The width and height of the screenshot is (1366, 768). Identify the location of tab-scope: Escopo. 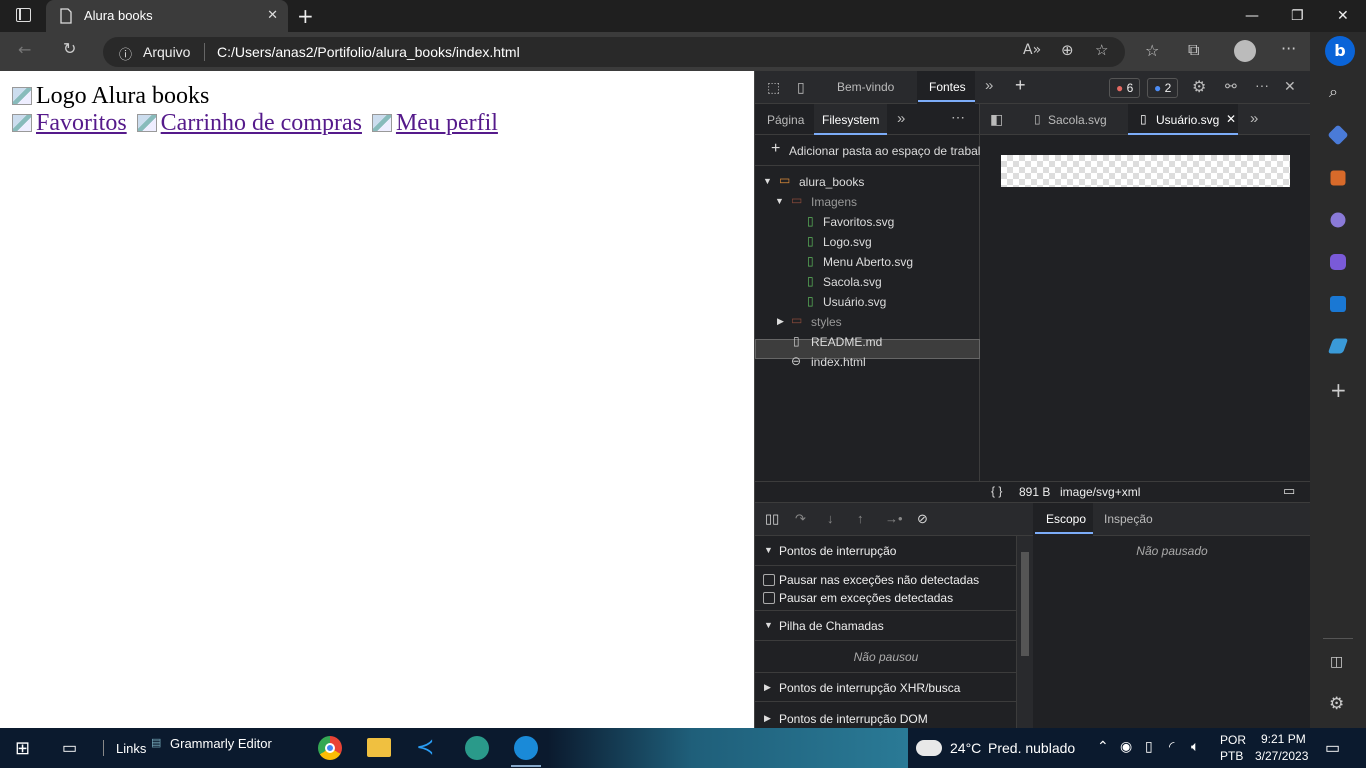
(1066, 519).